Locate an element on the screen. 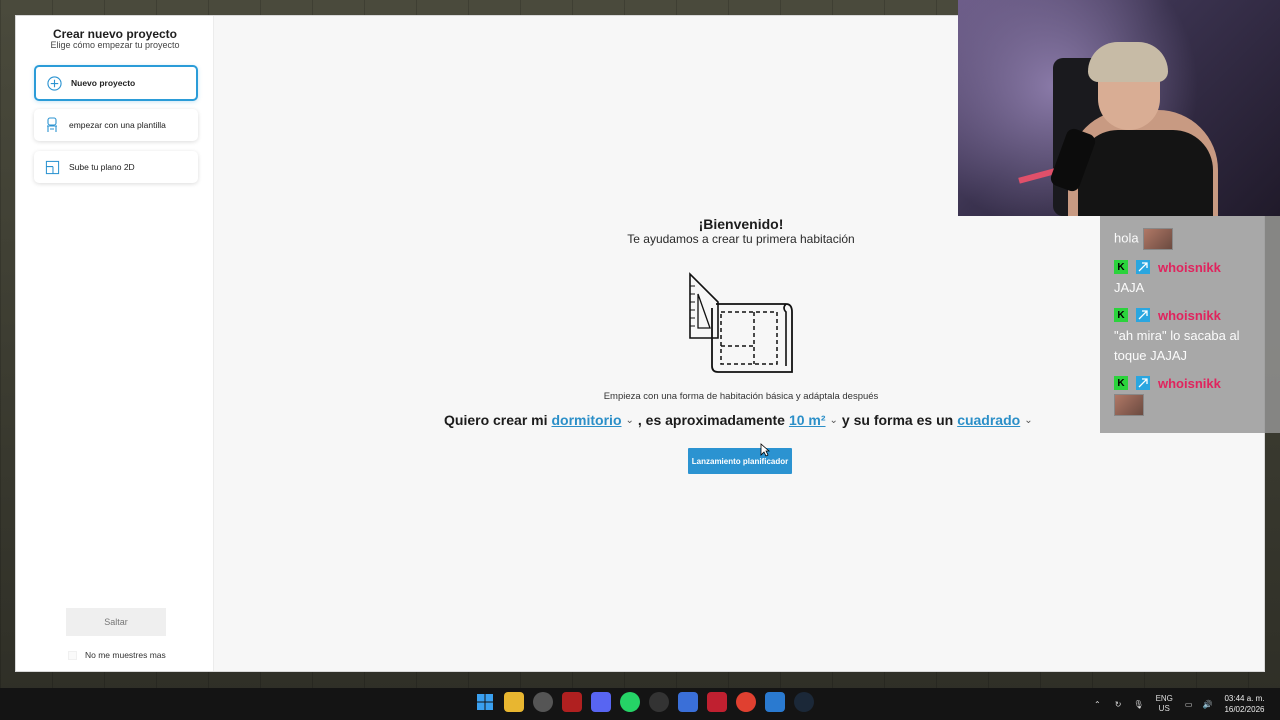  area-value: 10 m² is located at coordinates (807, 420).